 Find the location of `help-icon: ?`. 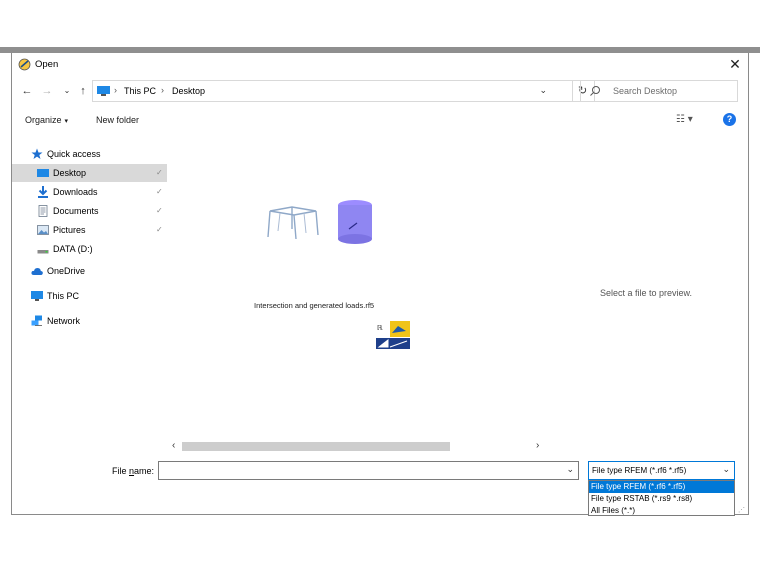

help-icon: ? is located at coordinates (729, 119).